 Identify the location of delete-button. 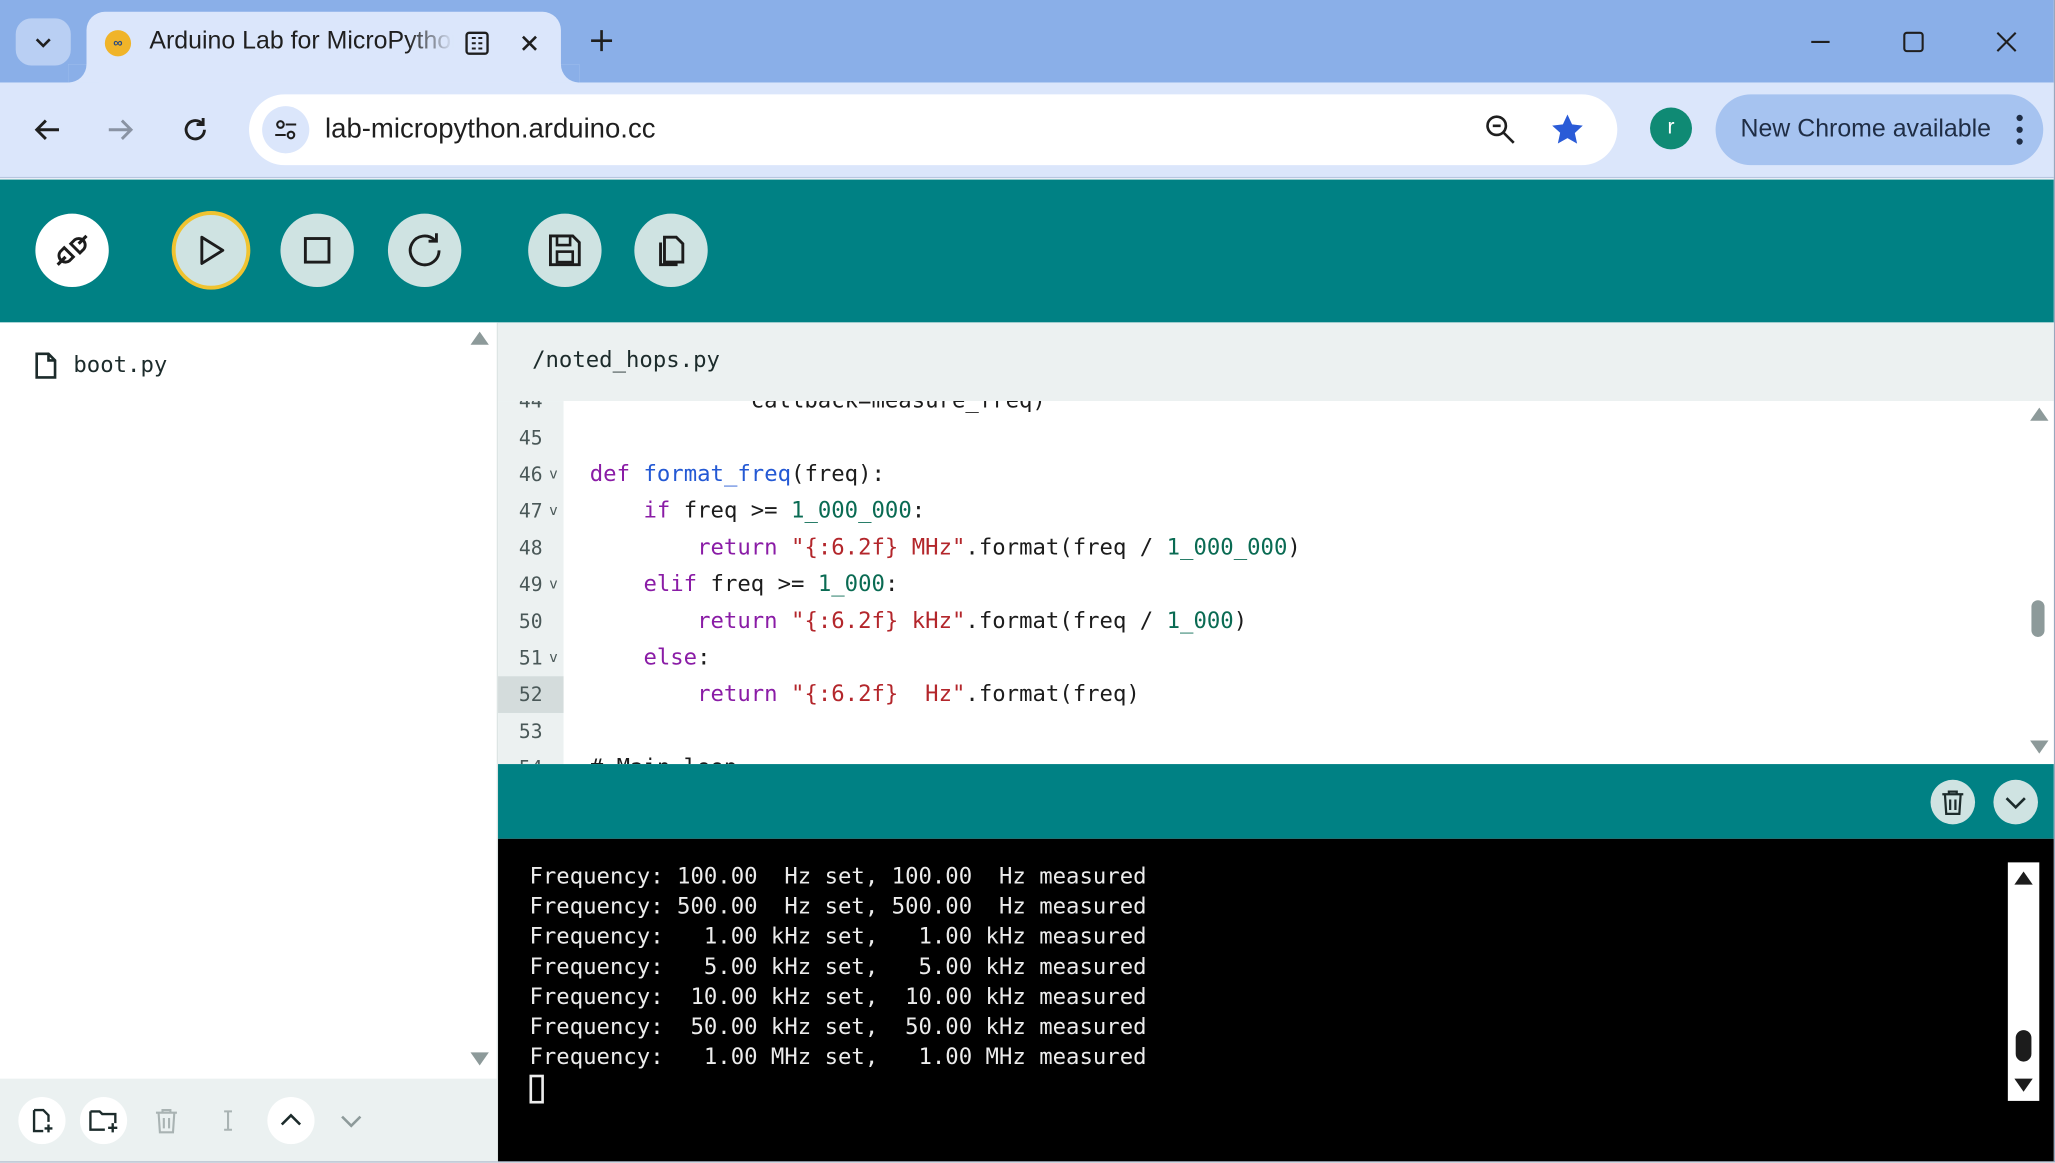
(166, 1120).